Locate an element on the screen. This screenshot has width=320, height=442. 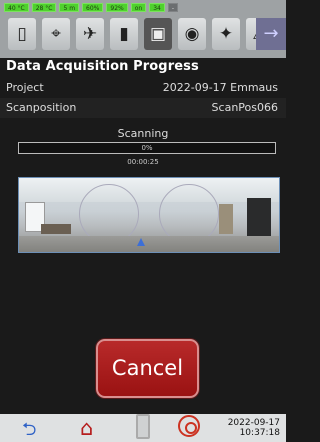
camera-icon: ◉ is located at coordinates (192, 34).